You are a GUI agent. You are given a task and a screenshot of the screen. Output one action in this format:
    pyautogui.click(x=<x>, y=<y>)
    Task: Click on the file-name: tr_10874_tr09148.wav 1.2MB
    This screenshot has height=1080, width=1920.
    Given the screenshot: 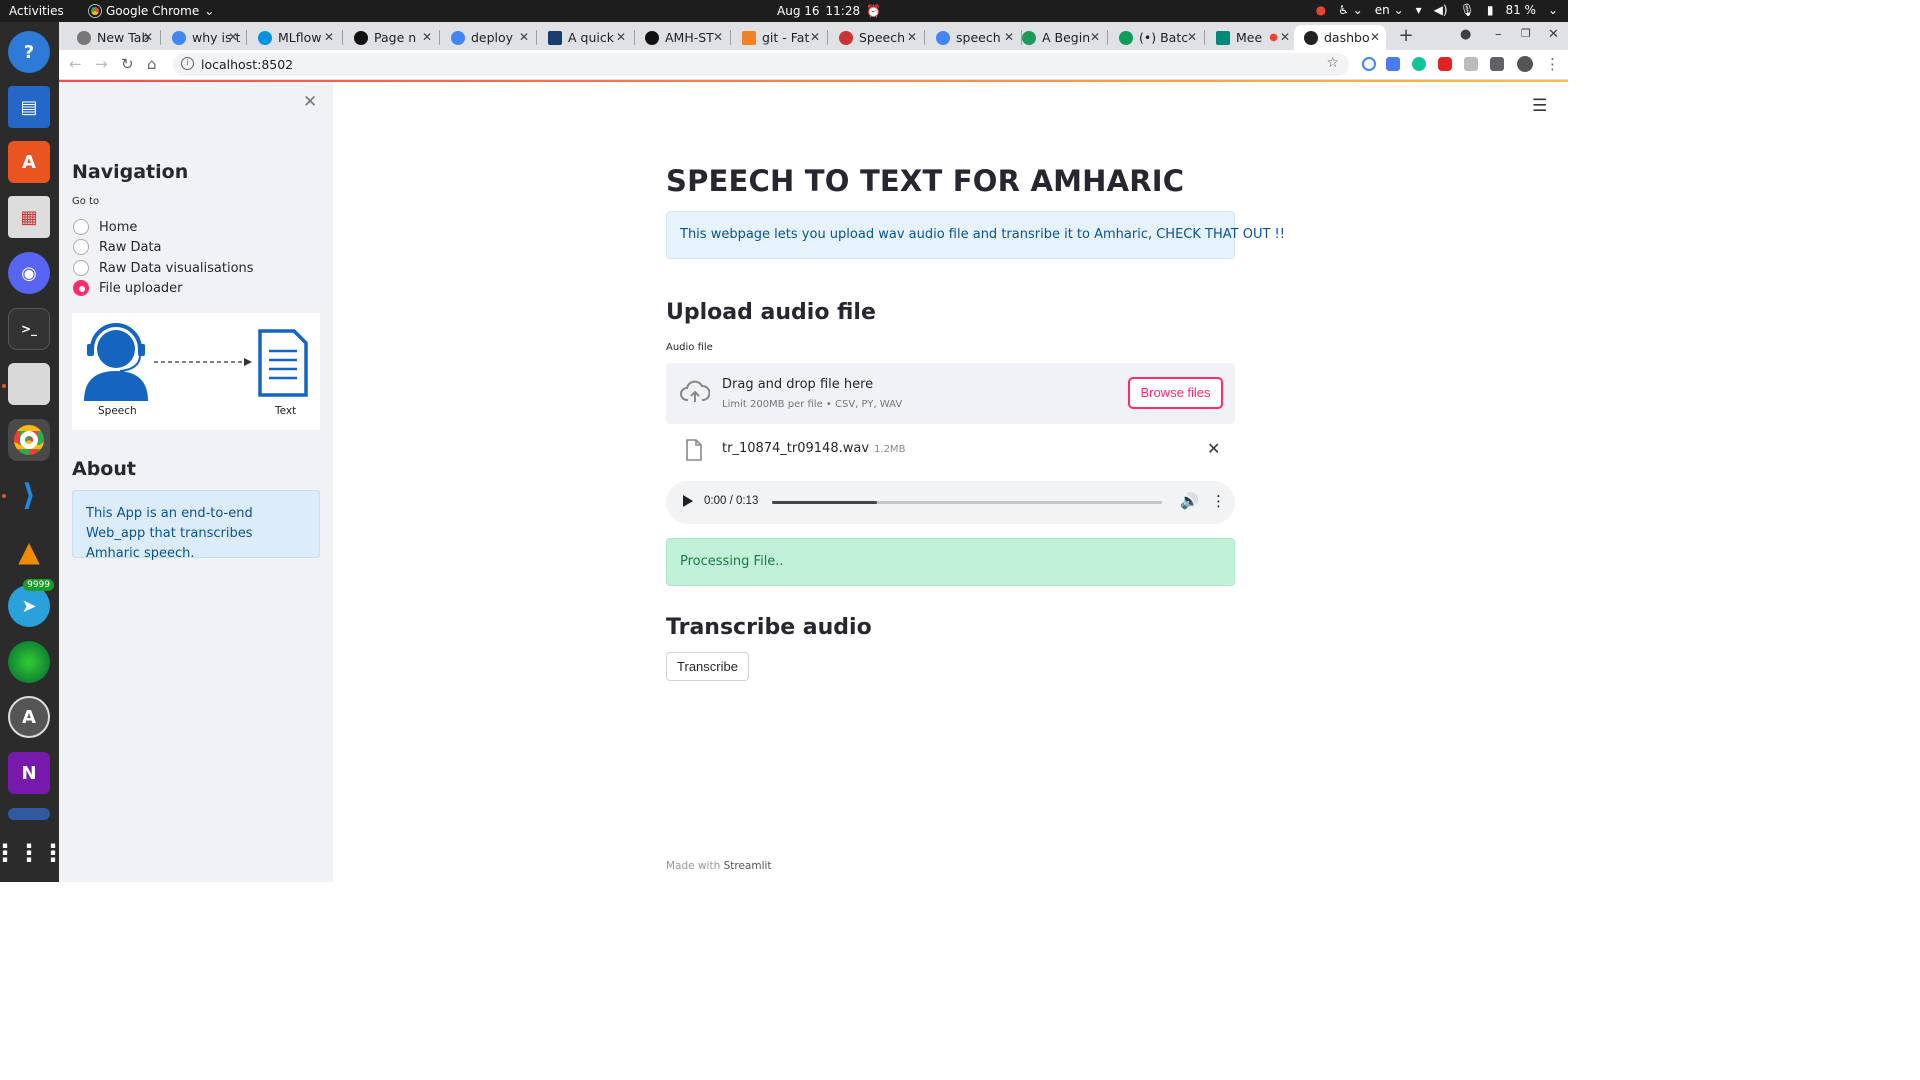 What is the action you would take?
    pyautogui.click(x=814, y=448)
    